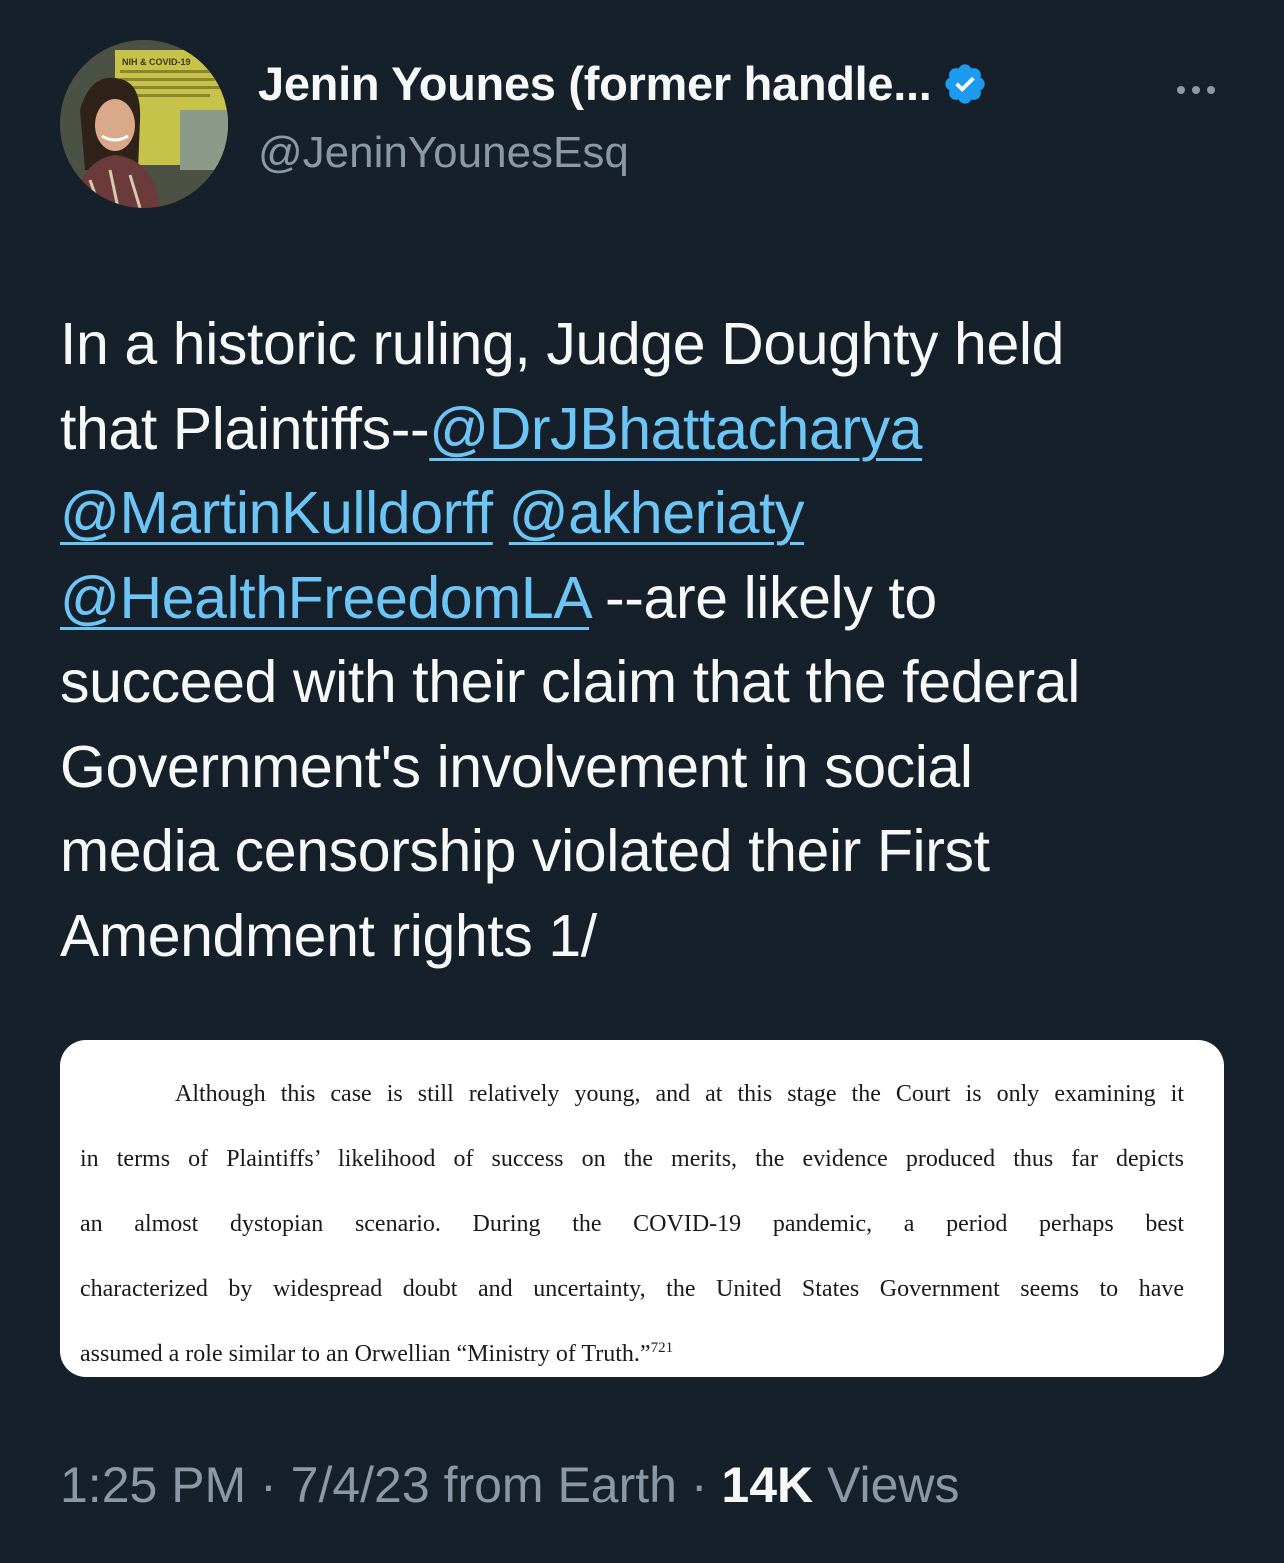 The height and width of the screenshot is (1563, 1284). What do you see at coordinates (886, 1485) in the screenshot?
I see `views-label: Views` at bounding box center [886, 1485].